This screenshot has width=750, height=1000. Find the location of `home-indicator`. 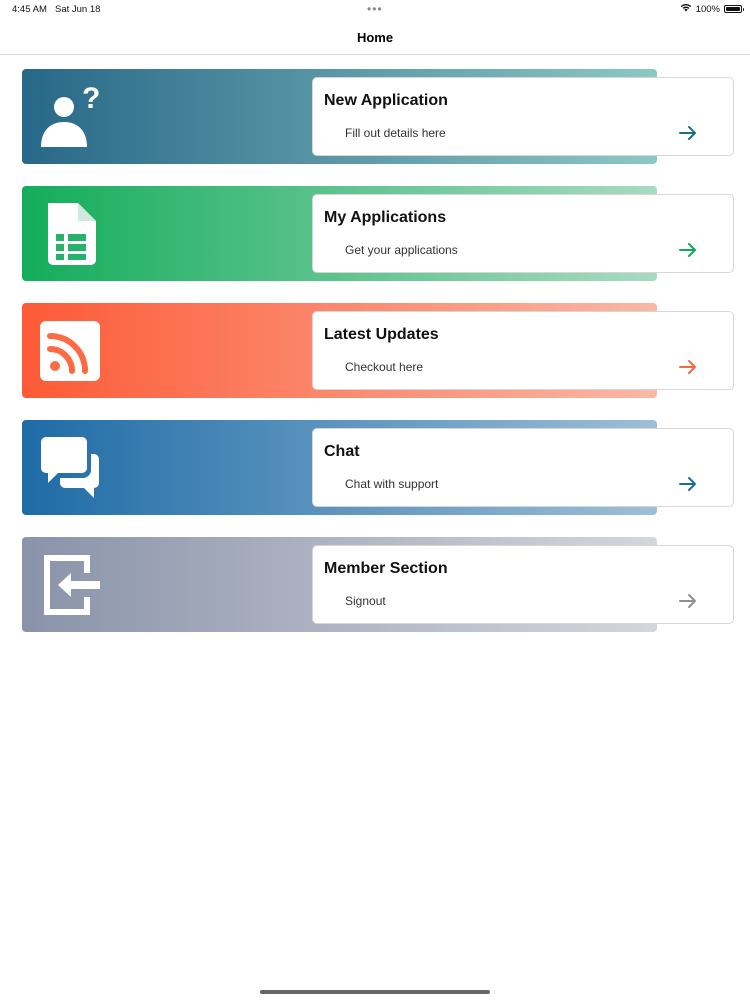

home-indicator is located at coordinates (375, 992).